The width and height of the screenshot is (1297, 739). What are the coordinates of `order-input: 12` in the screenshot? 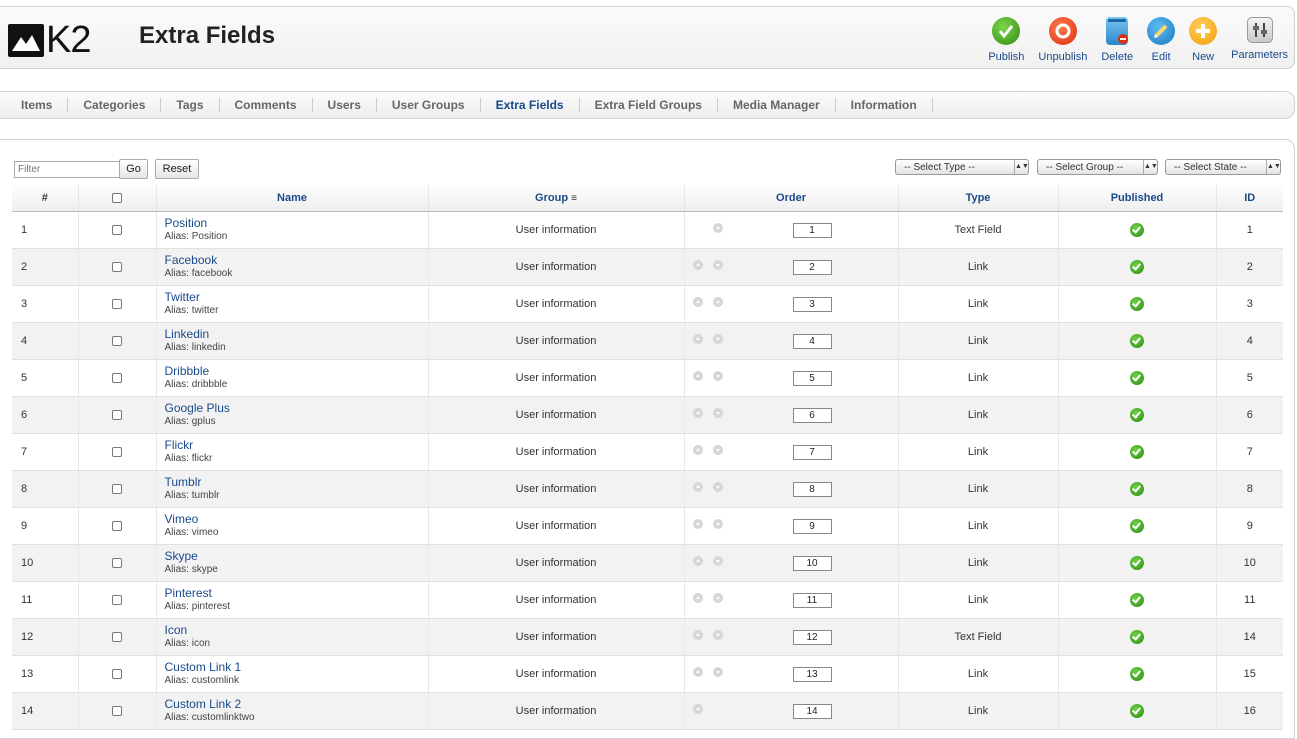 It's located at (812, 637).